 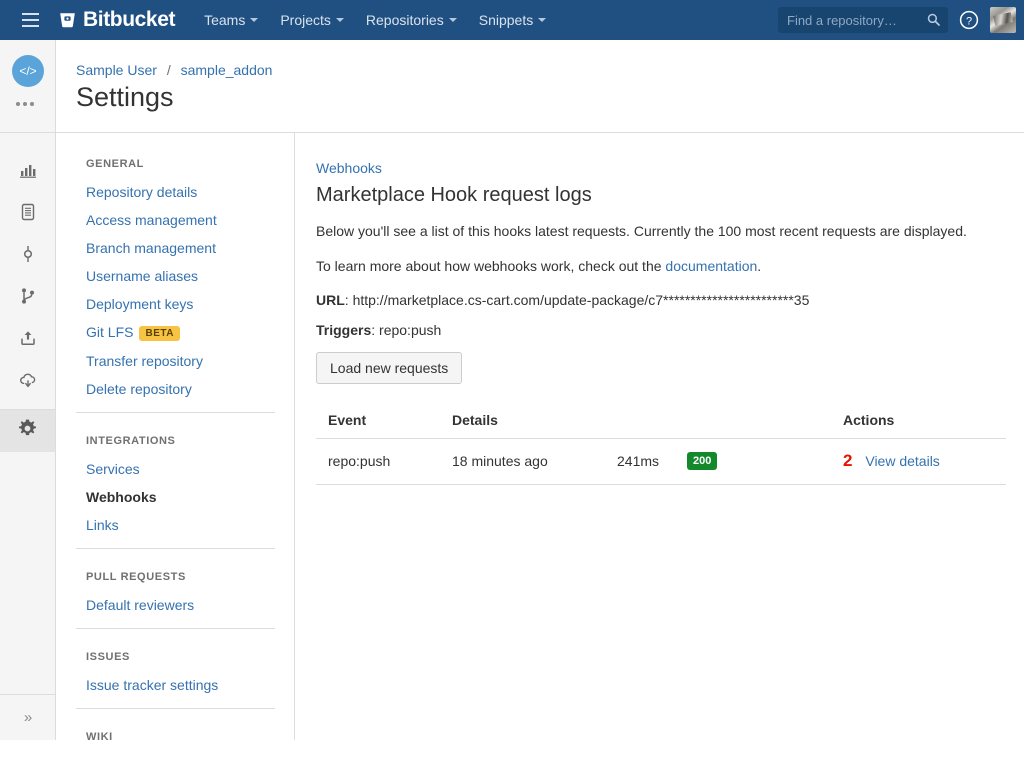 I want to click on table-header-row: Event Details Actions, so click(x=661, y=422).